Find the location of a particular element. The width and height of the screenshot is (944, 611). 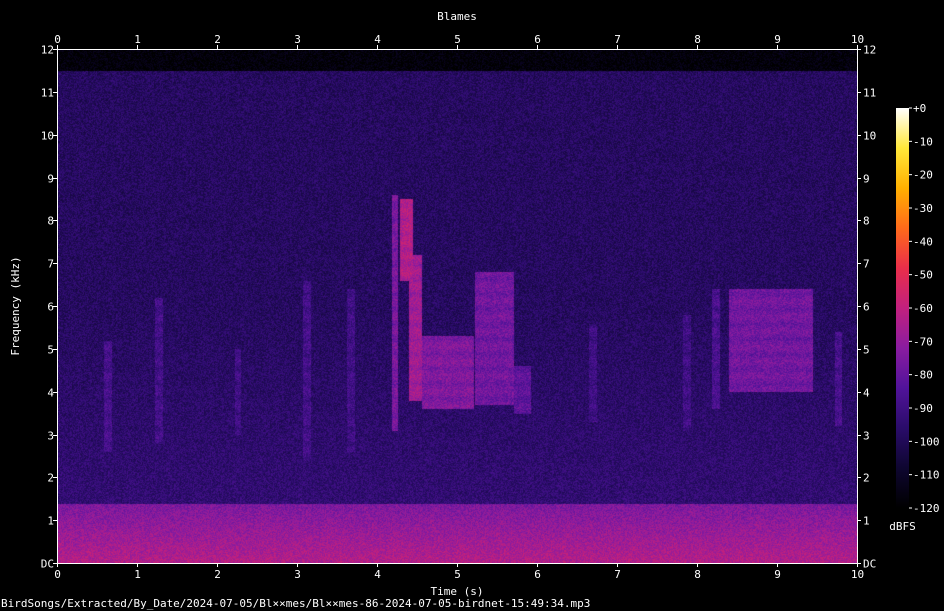

y-tick-label-left: 12 is located at coordinates (47, 50).